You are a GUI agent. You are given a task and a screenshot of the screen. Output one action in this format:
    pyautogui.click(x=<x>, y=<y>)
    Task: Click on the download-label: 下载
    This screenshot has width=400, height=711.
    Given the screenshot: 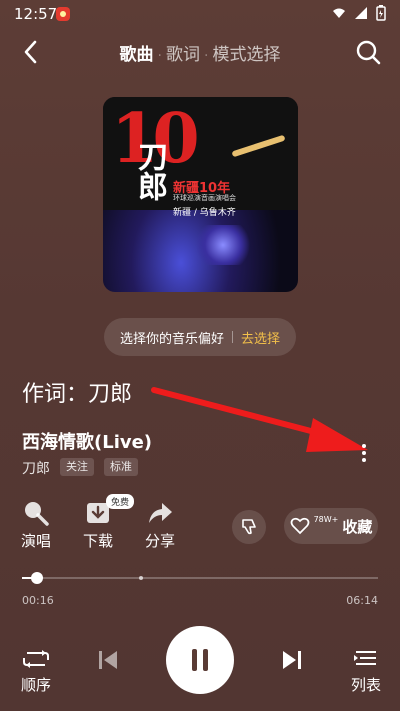 What is the action you would take?
    pyautogui.click(x=97, y=541)
    